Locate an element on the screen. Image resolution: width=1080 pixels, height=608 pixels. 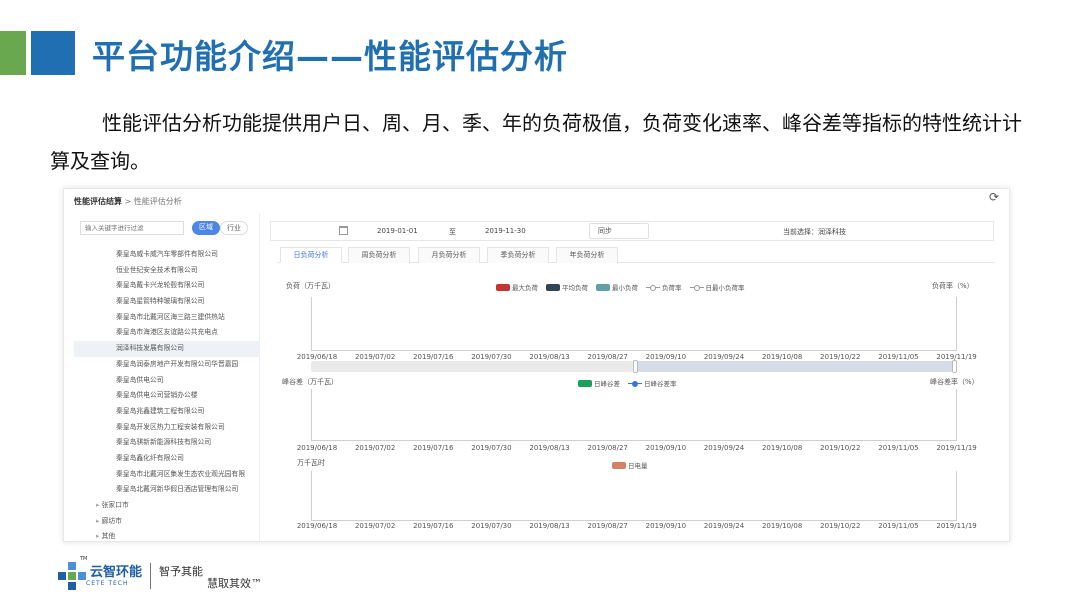
load-rate-line-icon is located at coordinates (653, 287).